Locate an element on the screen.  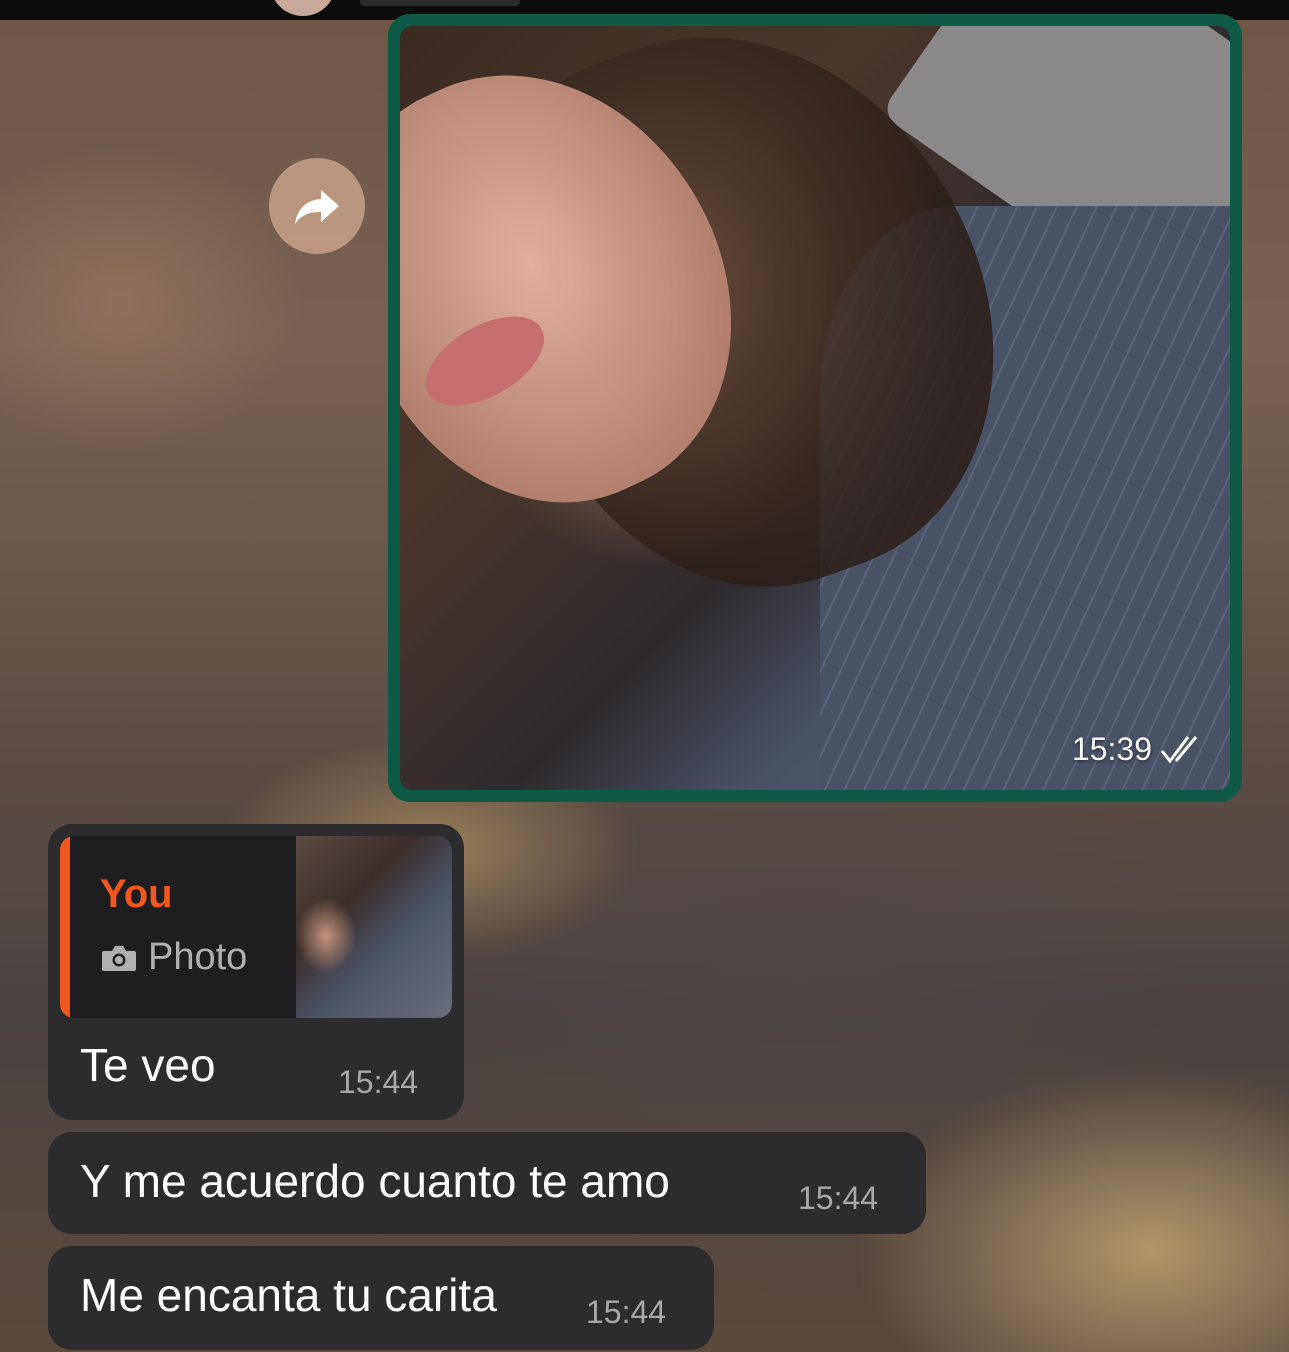
message-bubble: Y me acuerdo cuanto te amo 15:44 is located at coordinates (487, 1183).